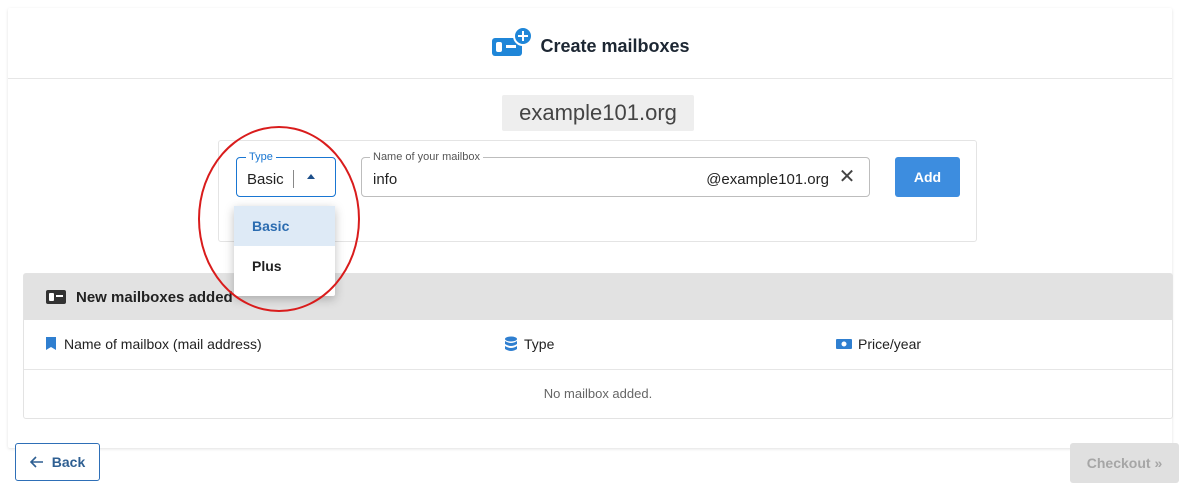  Describe the element at coordinates (36, 462) in the screenshot. I see `arrow-left-icon` at that location.